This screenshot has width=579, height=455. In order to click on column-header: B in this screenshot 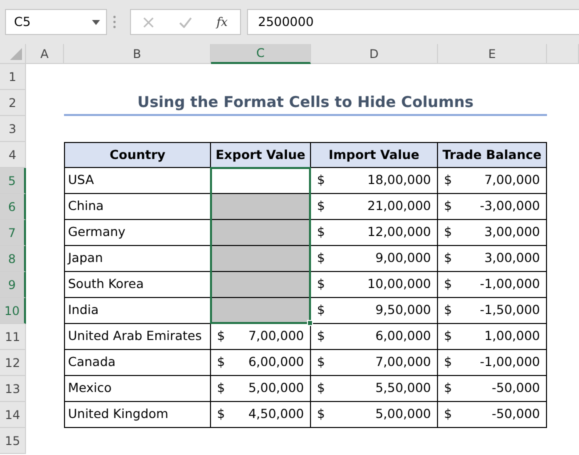, I will do `click(137, 54)`.